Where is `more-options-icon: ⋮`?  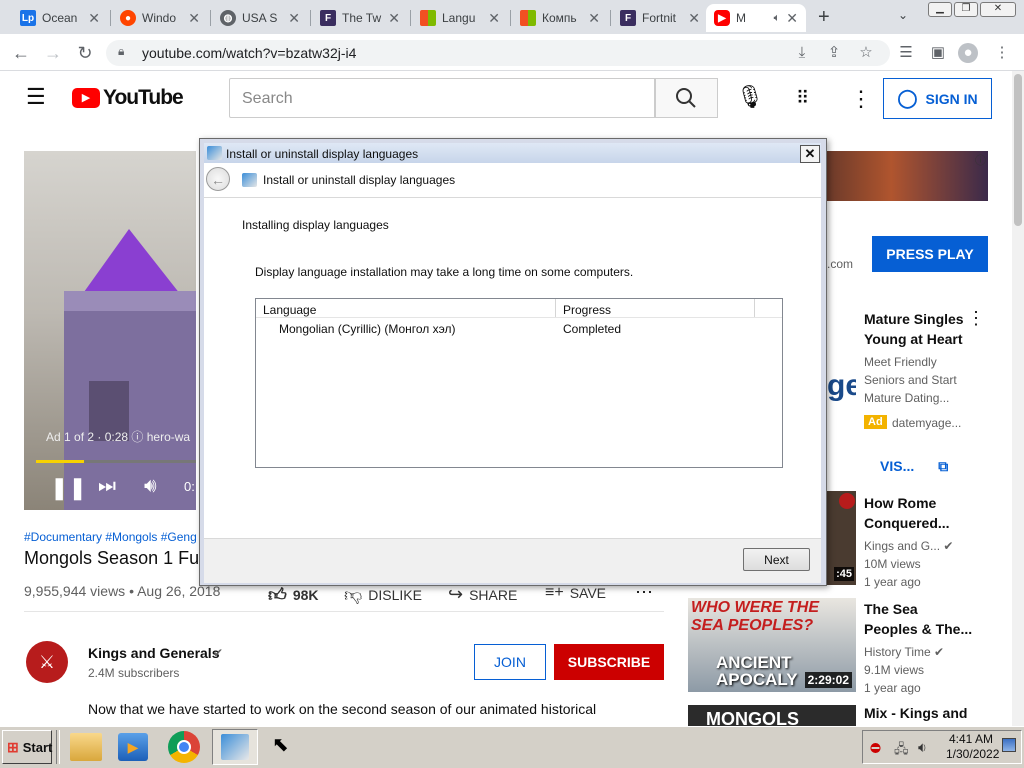
more-options-icon: ⋮ is located at coordinates (976, 318).